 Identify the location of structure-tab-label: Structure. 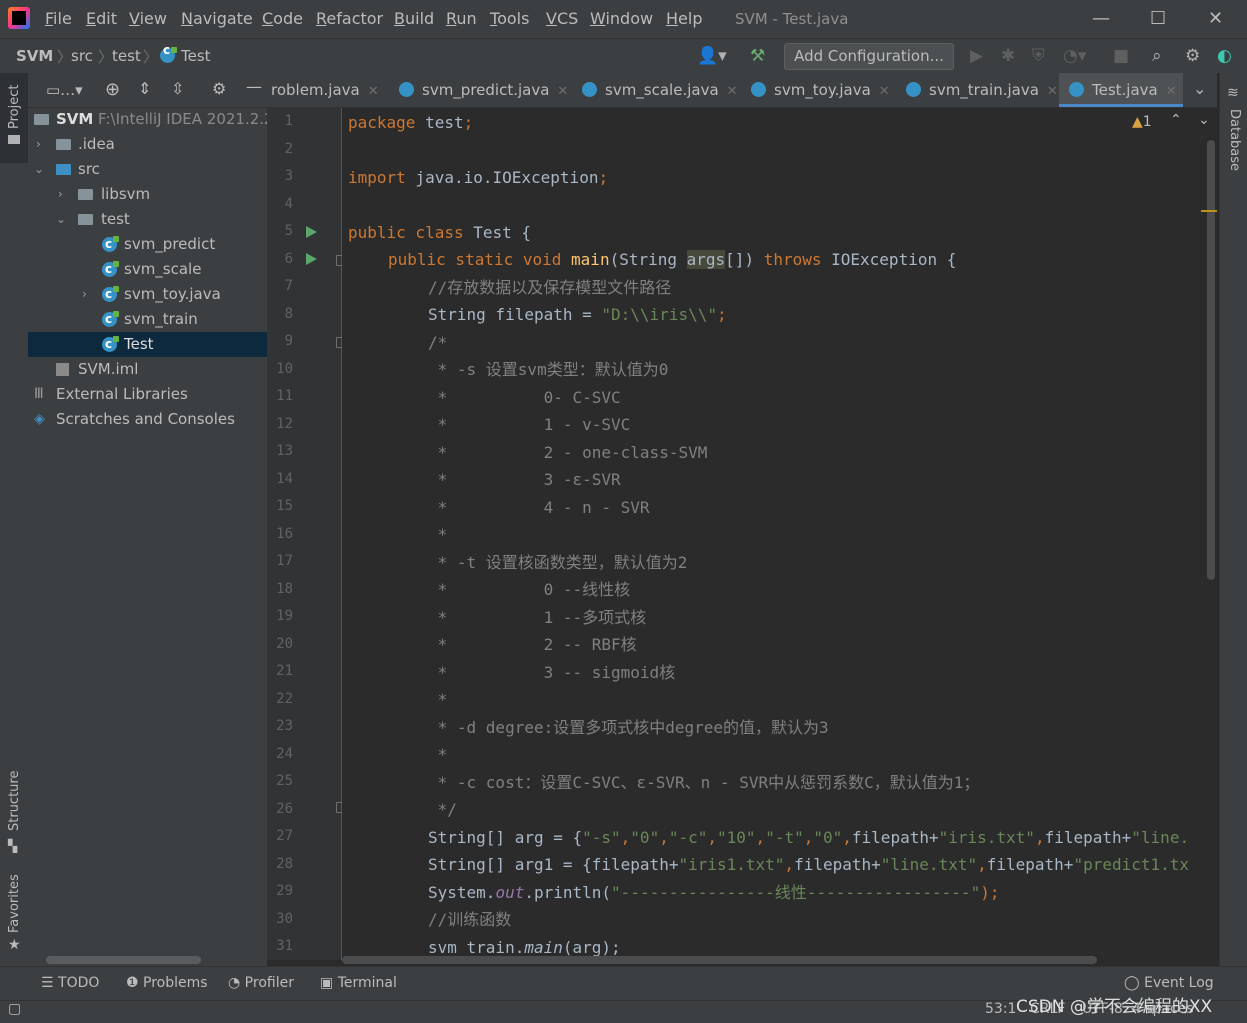
(14, 801).